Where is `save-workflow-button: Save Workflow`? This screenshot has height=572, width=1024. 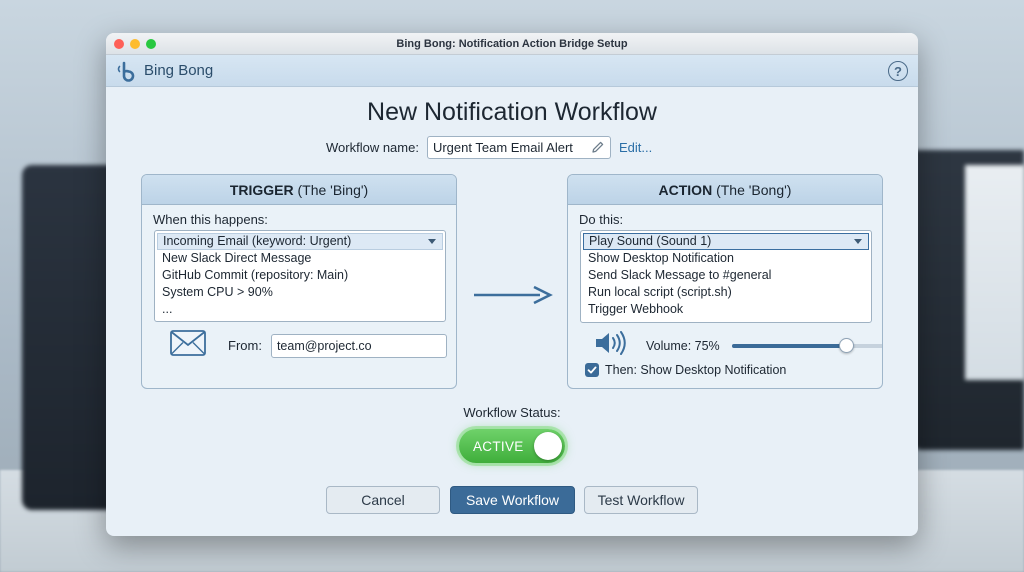 save-workflow-button: Save Workflow is located at coordinates (512, 500).